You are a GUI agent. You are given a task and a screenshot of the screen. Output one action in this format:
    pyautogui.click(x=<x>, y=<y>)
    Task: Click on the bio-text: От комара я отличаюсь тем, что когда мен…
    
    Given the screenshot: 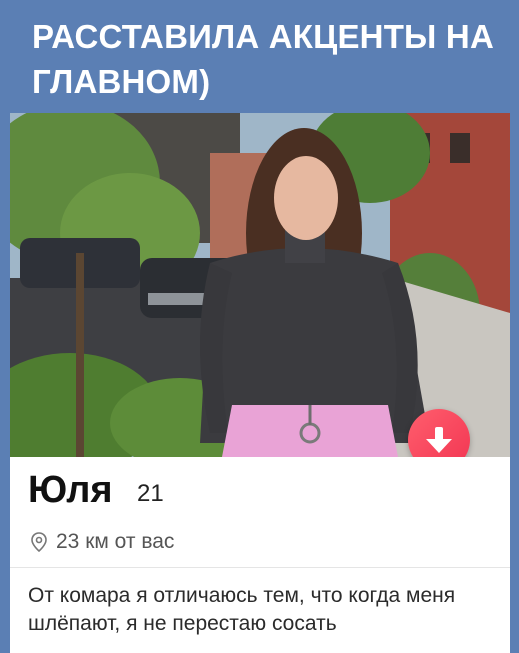 What is the action you would take?
    pyautogui.click(x=242, y=609)
    